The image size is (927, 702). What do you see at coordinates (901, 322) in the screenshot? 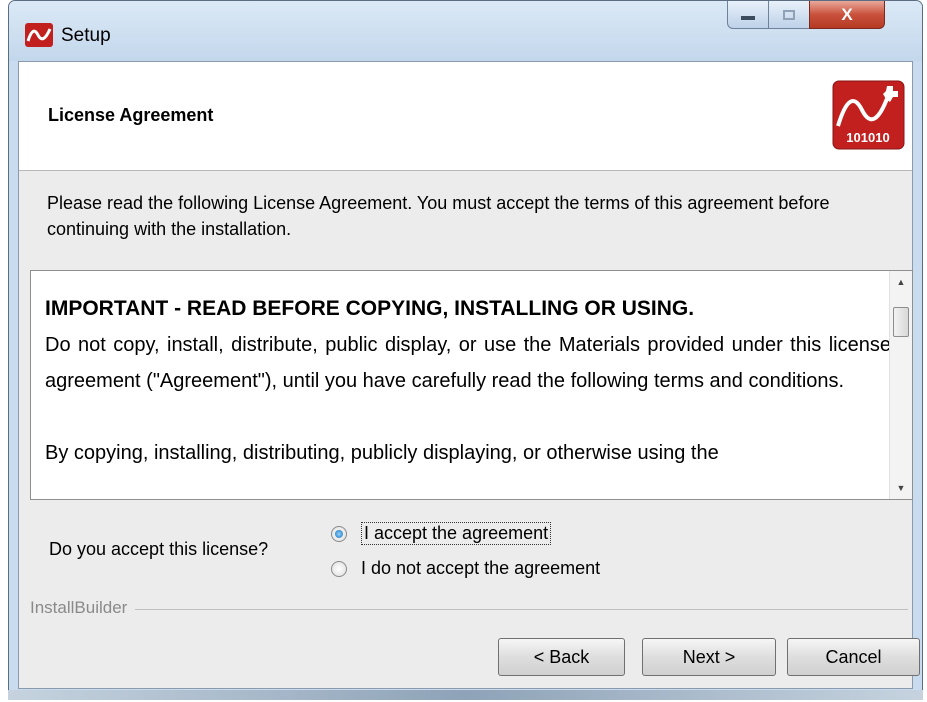
I see `scroll-thumb` at bounding box center [901, 322].